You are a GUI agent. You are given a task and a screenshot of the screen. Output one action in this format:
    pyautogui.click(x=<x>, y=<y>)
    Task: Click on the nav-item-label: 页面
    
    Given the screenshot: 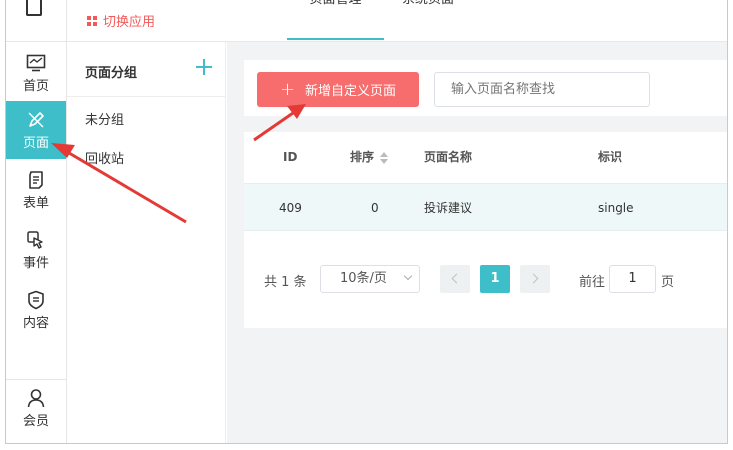 What is the action you would take?
    pyautogui.click(x=35, y=143)
    